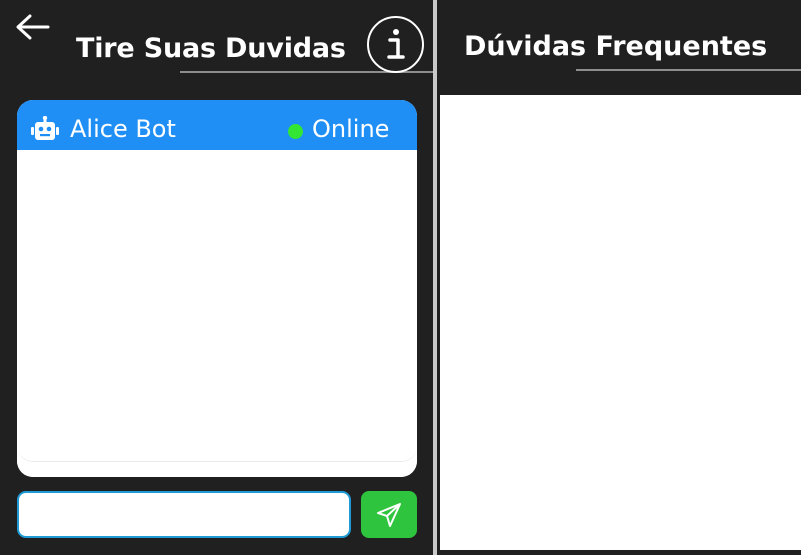 This screenshot has width=801, height=555. I want to click on back-button, so click(32, 27).